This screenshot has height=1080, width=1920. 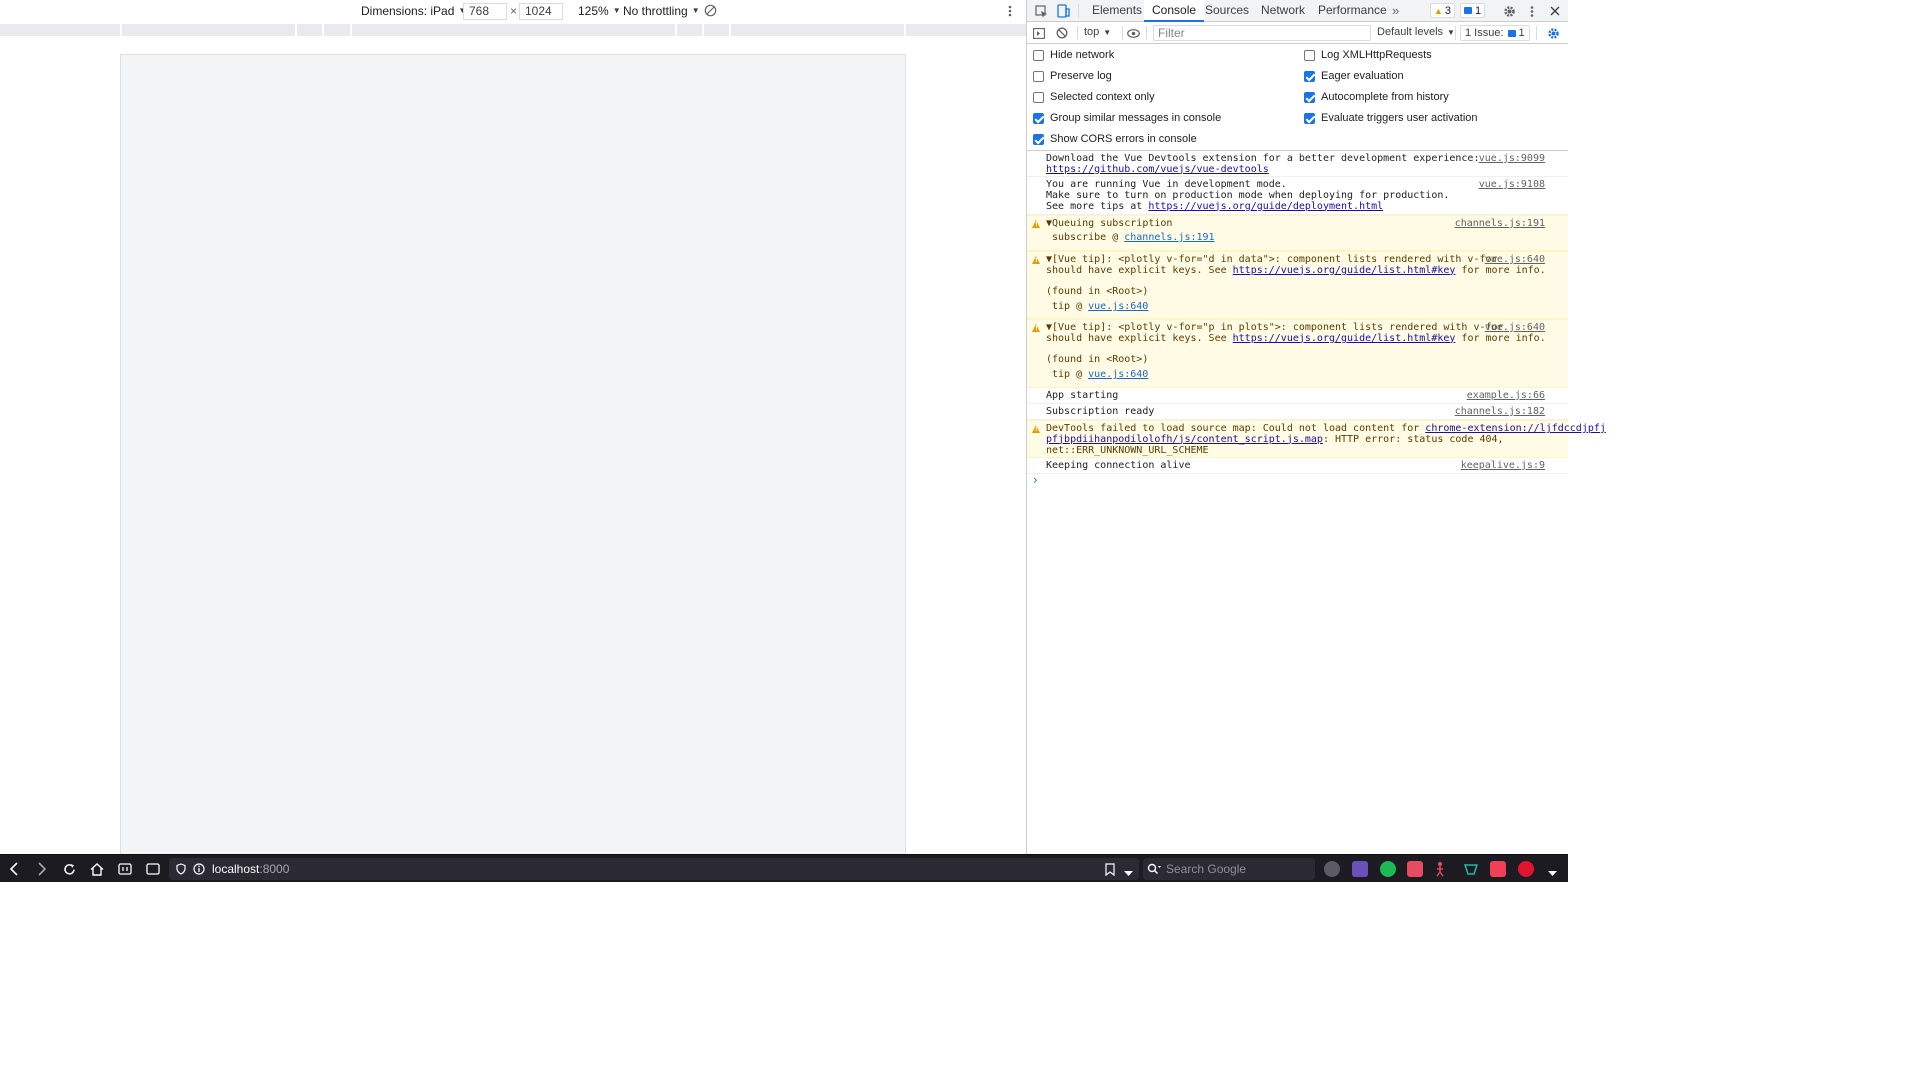 I want to click on caret-down-icon: ▼, so click(x=1107, y=32).